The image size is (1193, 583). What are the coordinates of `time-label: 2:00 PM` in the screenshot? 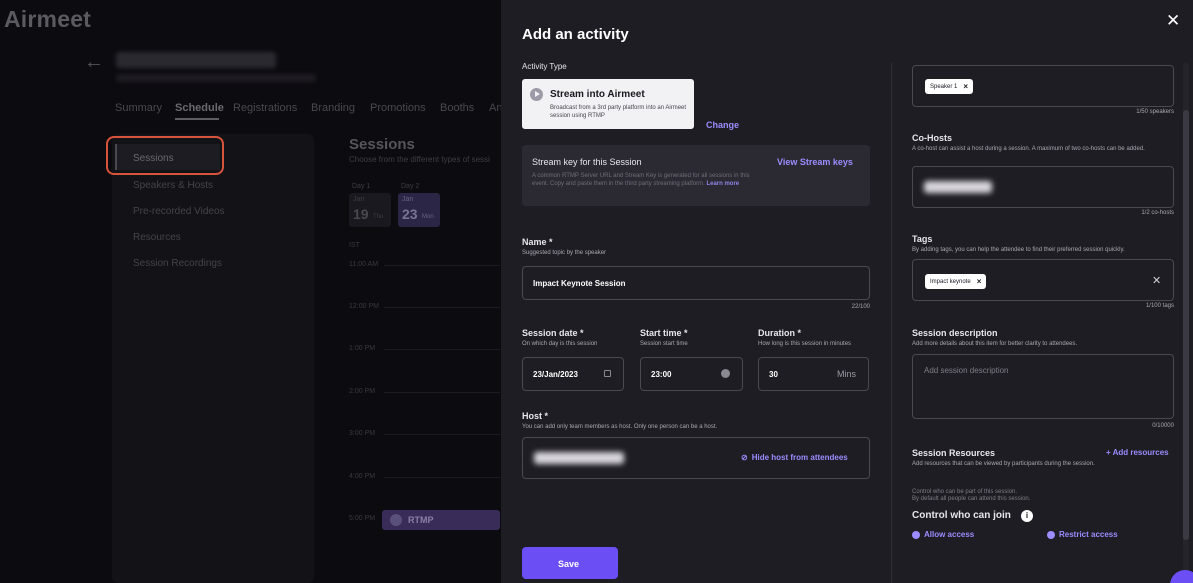 It's located at (362, 391).